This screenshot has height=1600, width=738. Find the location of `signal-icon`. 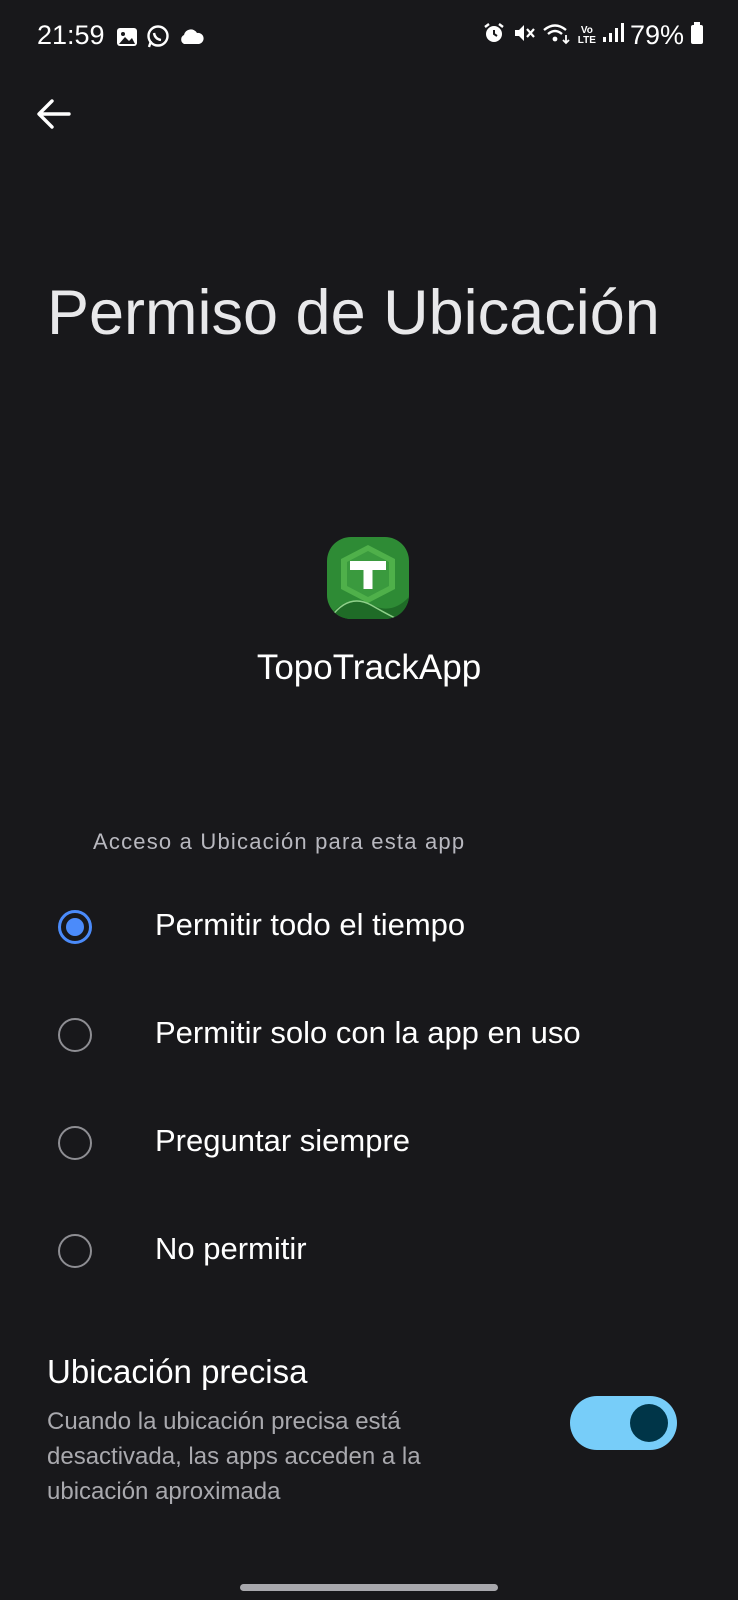

signal-icon is located at coordinates (613, 35).